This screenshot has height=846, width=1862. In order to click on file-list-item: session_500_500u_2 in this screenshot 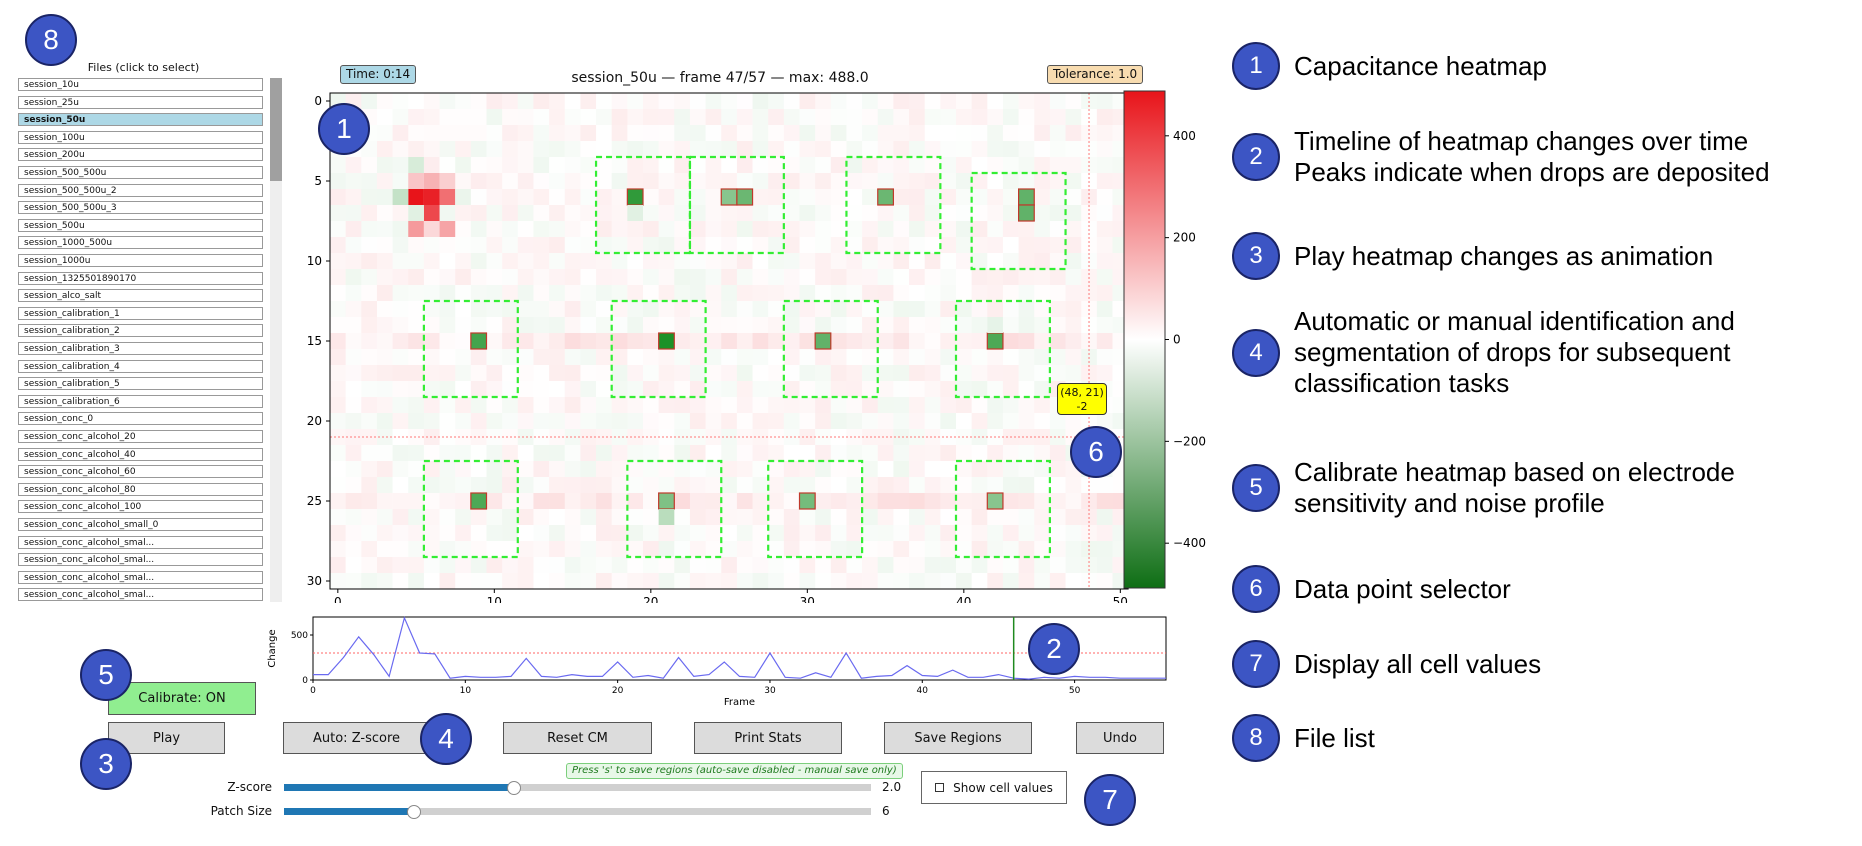, I will do `click(140, 190)`.